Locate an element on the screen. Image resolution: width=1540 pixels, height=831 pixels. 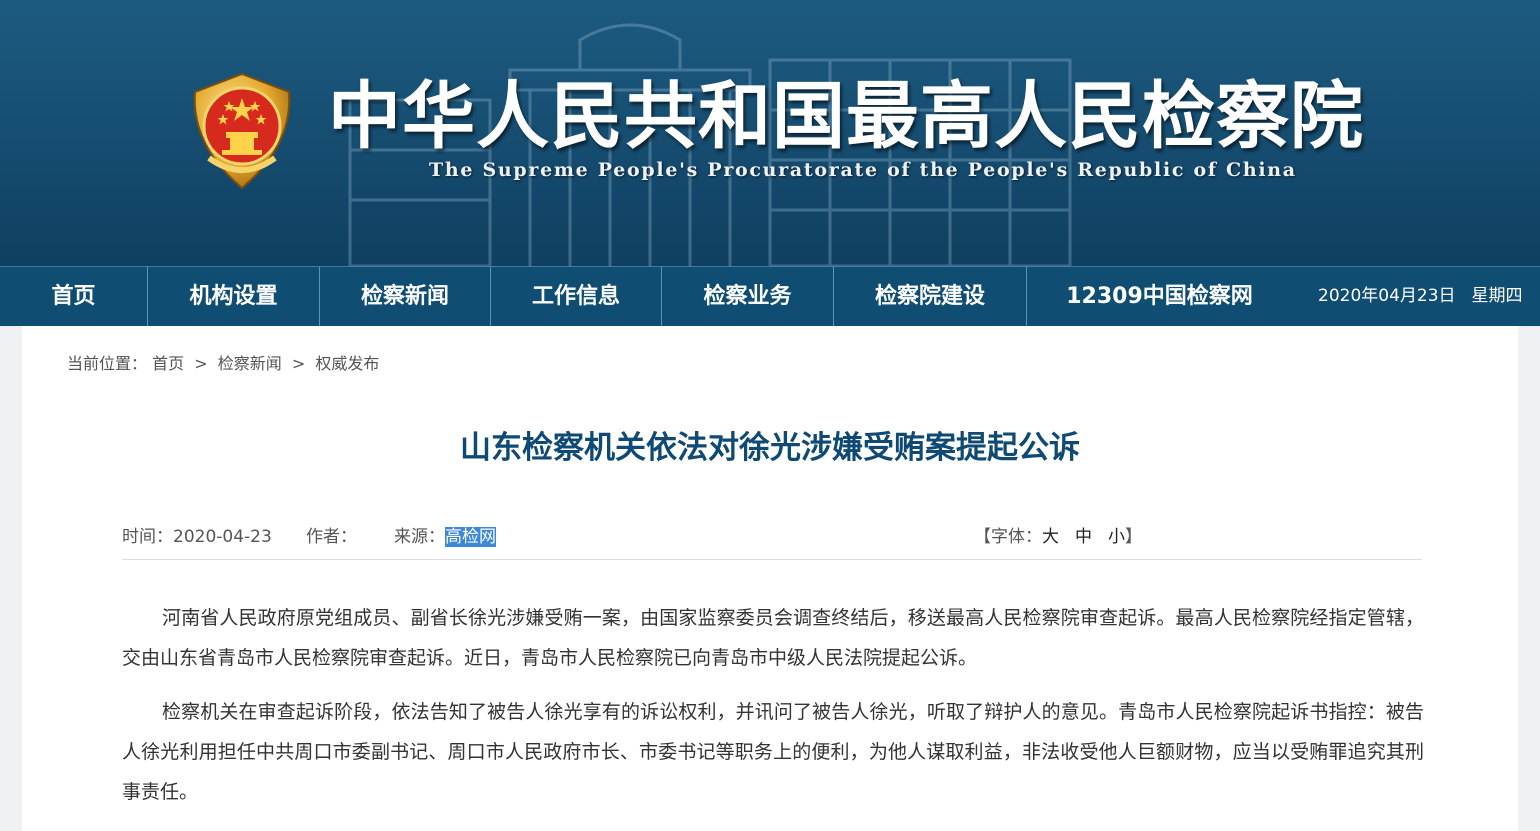
font-size-bracket-end: 】 is located at coordinates (1133, 537).